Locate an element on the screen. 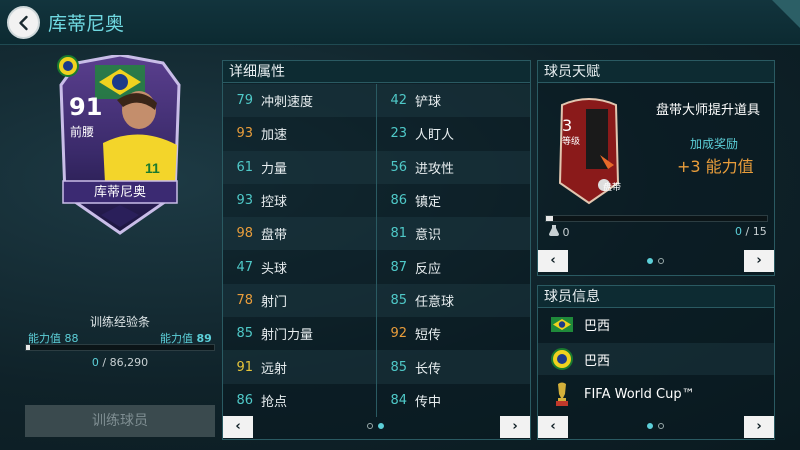 Image resolution: width=800 pixels, height=450 pixels. attribute-name: 长传 is located at coordinates (428, 369).